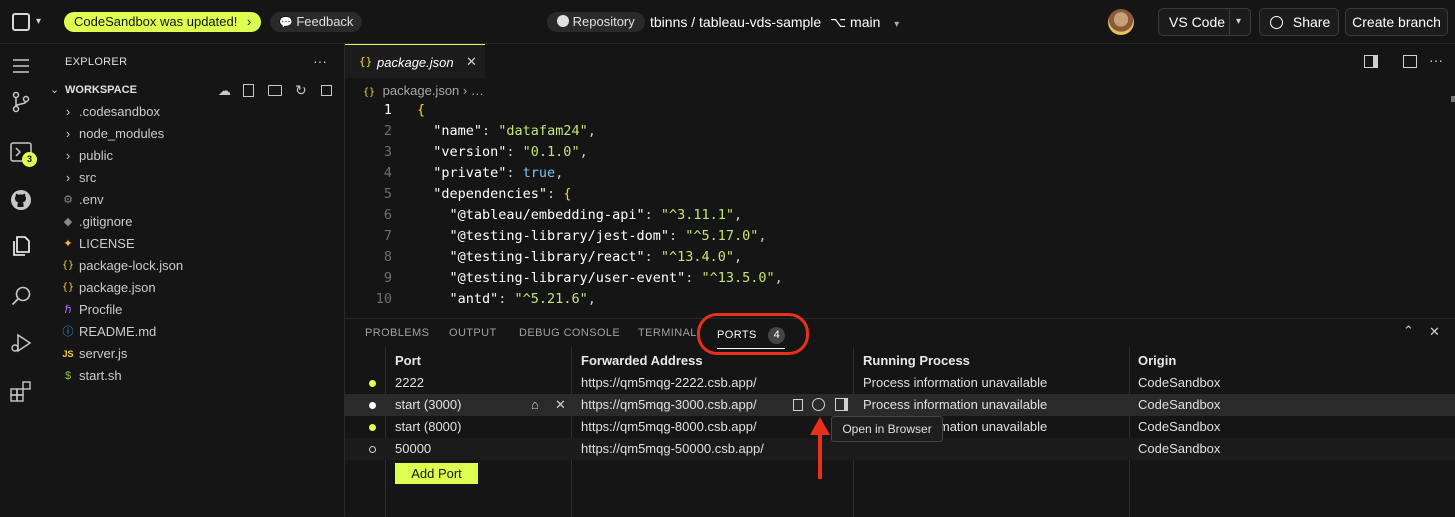 This screenshot has height=517, width=1455. I want to click on collapse-all-icon, so click(326, 90).